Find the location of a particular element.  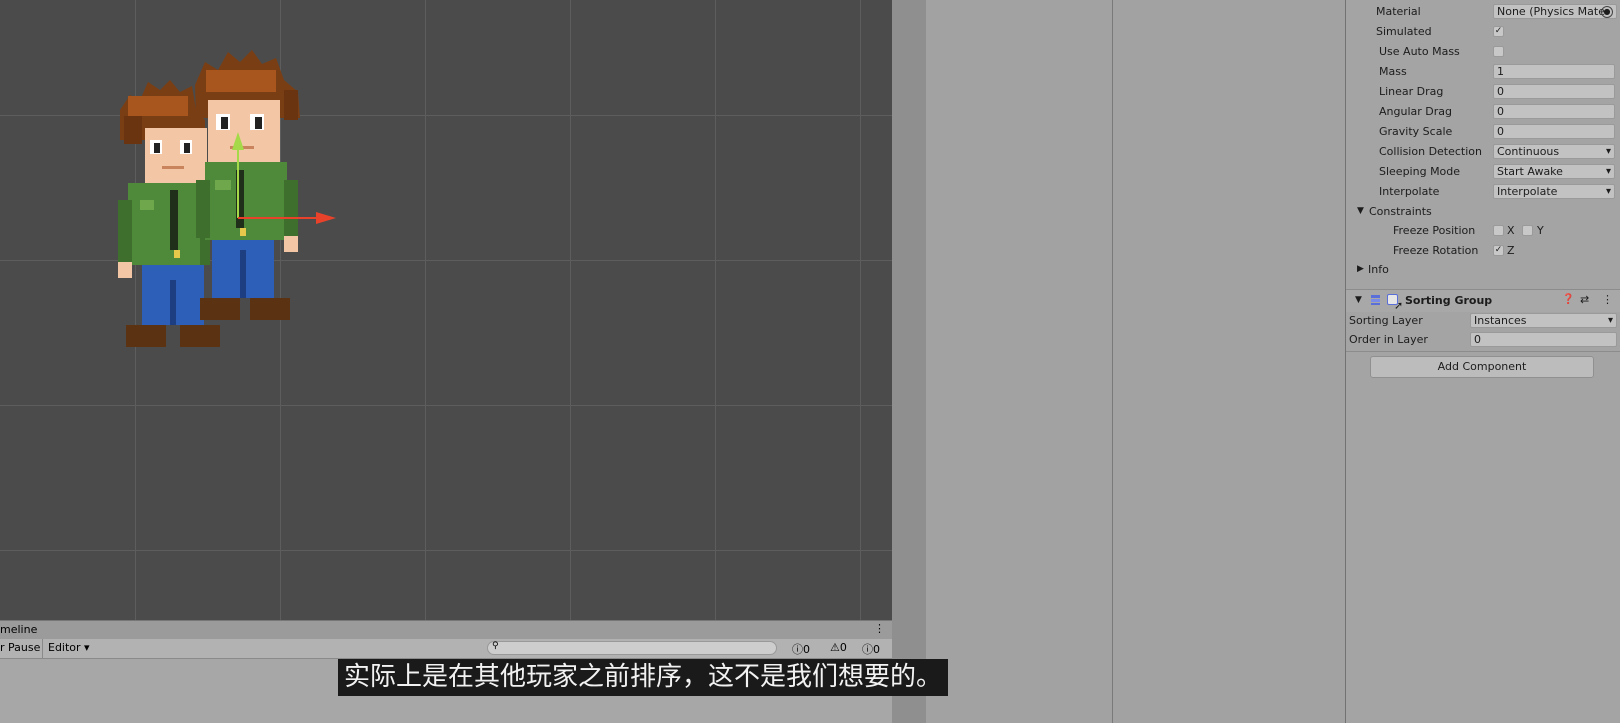

sorting-group-title: Sorting Group is located at coordinates (1449, 300).